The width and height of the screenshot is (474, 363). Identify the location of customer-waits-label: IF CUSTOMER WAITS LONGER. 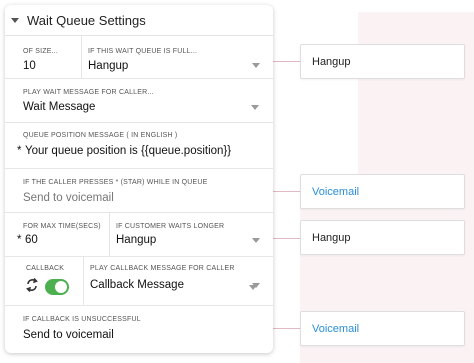
(170, 226).